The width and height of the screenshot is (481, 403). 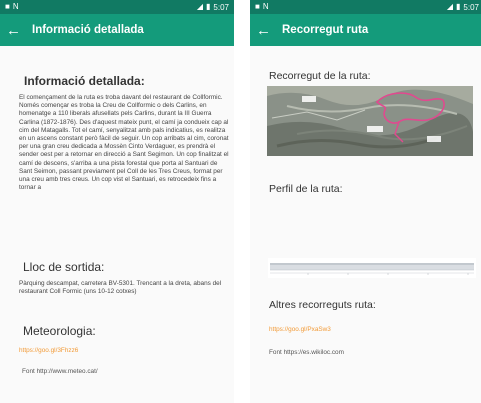 What do you see at coordinates (306, 189) in the screenshot?
I see `profile-heading: Perfil de la ruta:` at bounding box center [306, 189].